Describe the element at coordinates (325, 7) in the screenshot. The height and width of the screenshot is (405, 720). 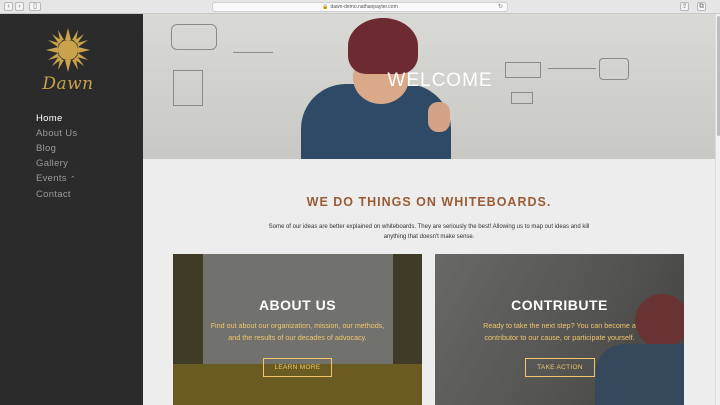
I see `lock-icon: 🔒` at that location.